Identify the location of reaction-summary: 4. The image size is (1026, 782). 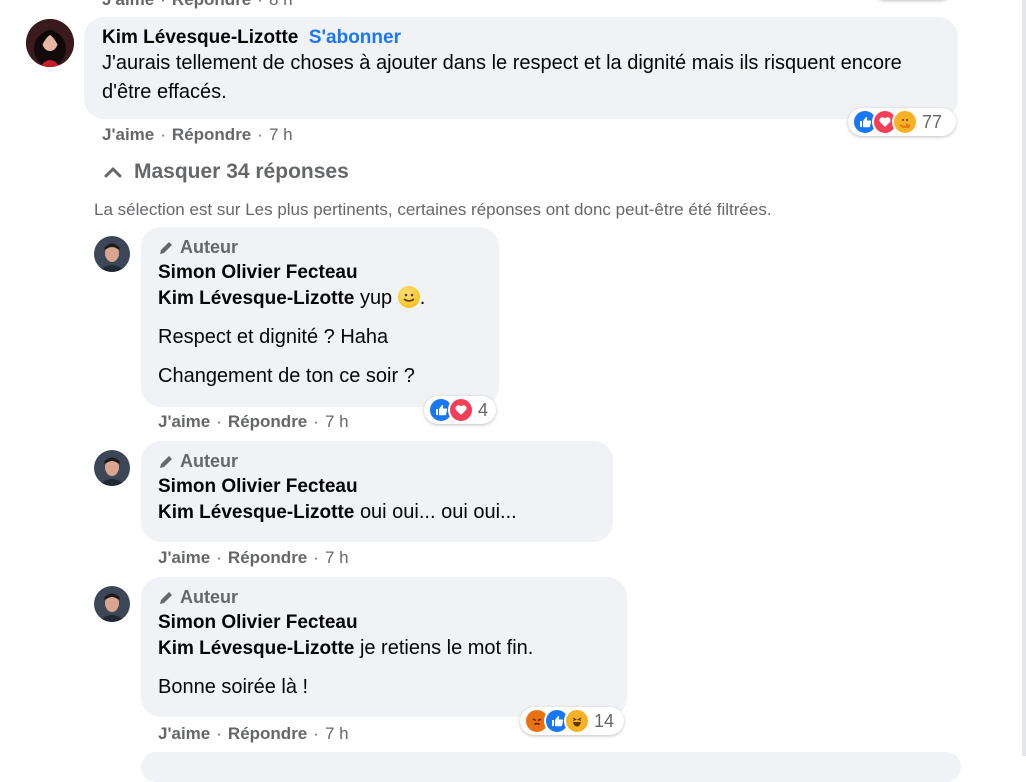
(460, 410).